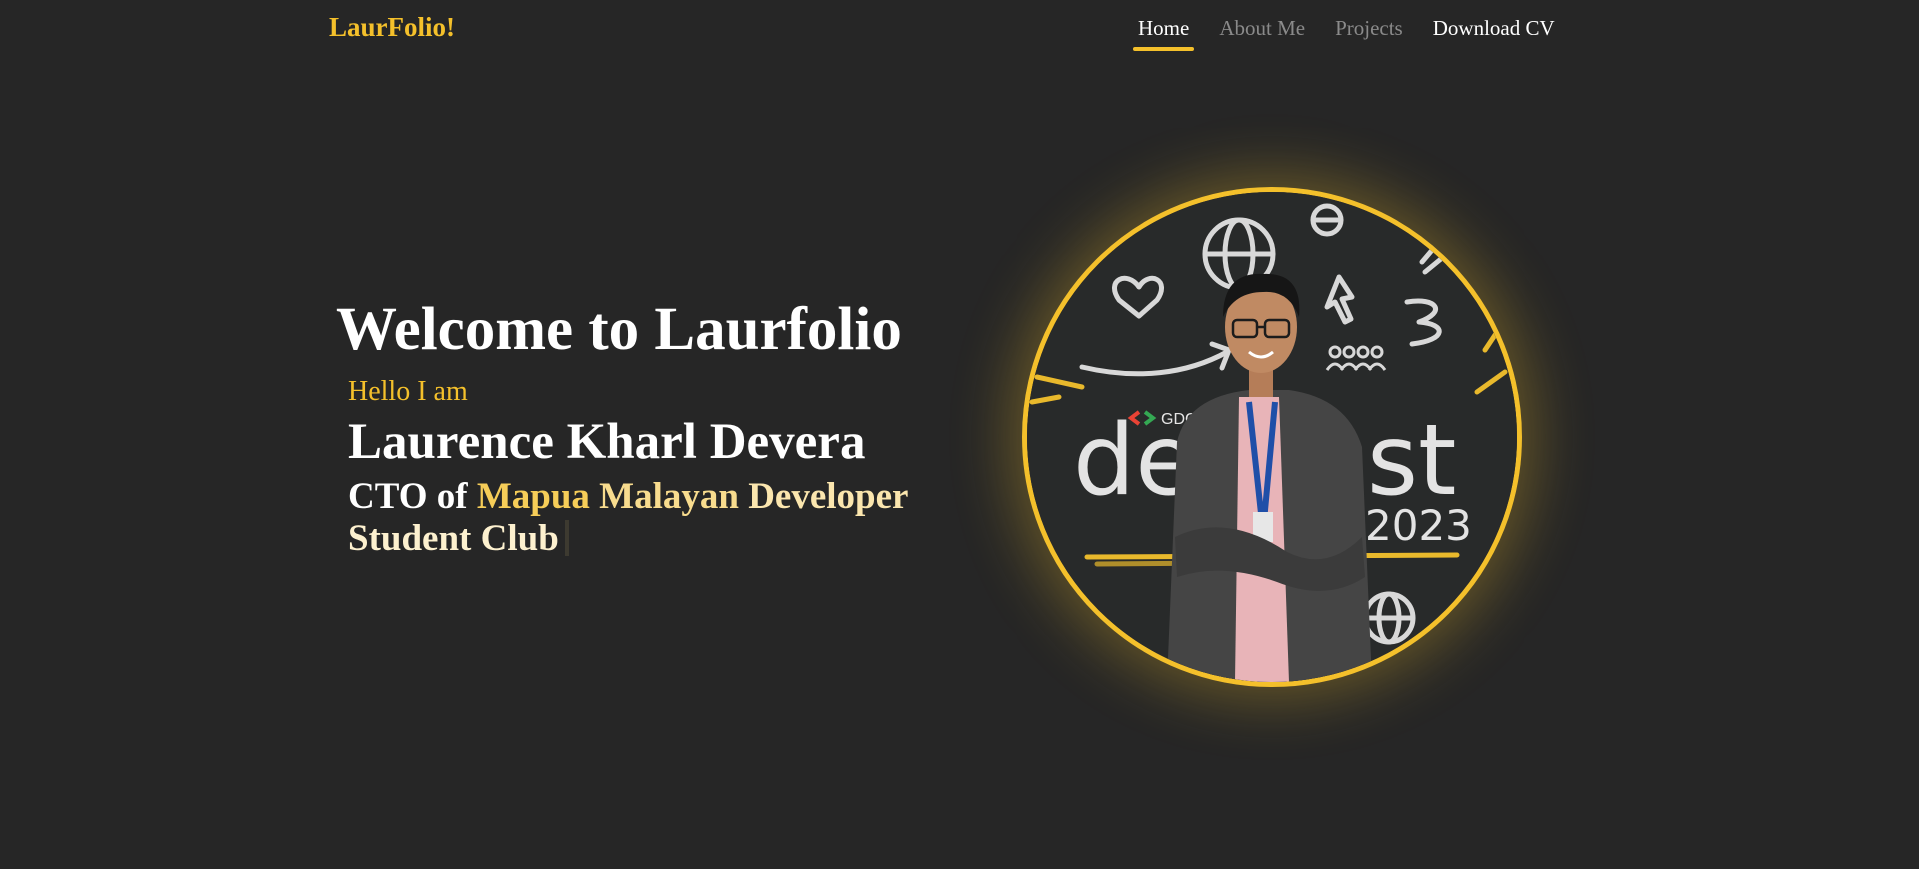 This screenshot has height=869, width=1919. Describe the element at coordinates (1164, 28) in the screenshot. I see `nav-link-home-label: Home` at that location.